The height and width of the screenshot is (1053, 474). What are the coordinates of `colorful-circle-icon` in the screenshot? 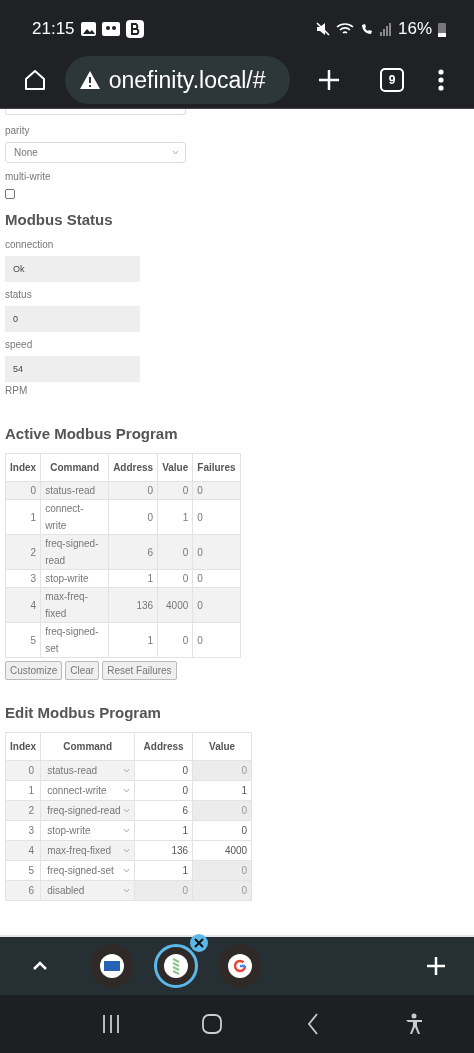 It's located at (240, 966).